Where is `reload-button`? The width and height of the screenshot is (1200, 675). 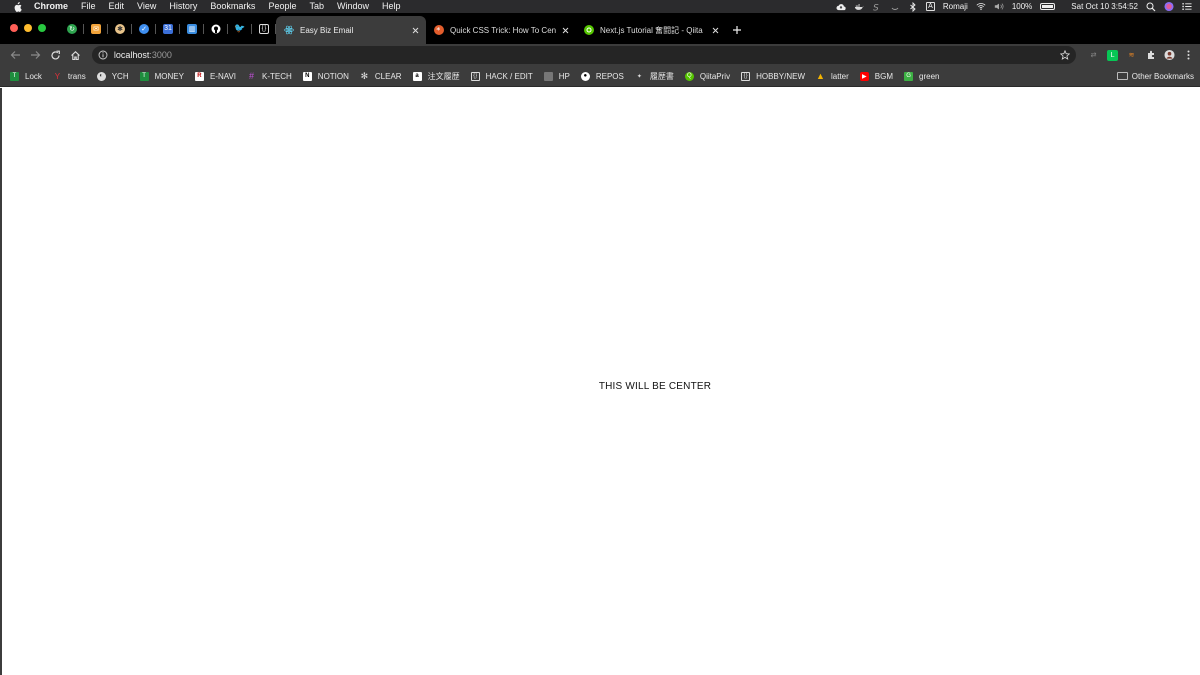
reload-button is located at coordinates (56, 55).